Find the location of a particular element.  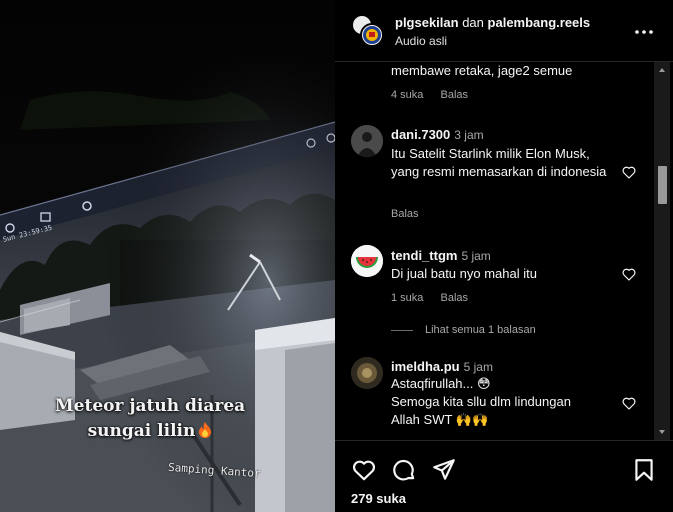

caption-line-2: sungai lilin is located at coordinates (150, 431).